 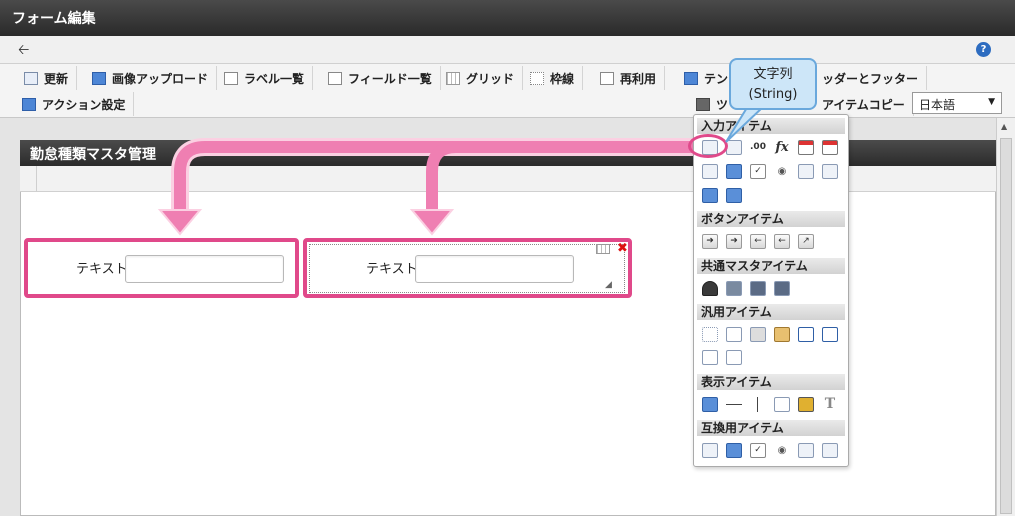 What do you see at coordinates (507, 50) in the screenshot?
I see `navigation-bar: 🡠 ?` at bounding box center [507, 50].